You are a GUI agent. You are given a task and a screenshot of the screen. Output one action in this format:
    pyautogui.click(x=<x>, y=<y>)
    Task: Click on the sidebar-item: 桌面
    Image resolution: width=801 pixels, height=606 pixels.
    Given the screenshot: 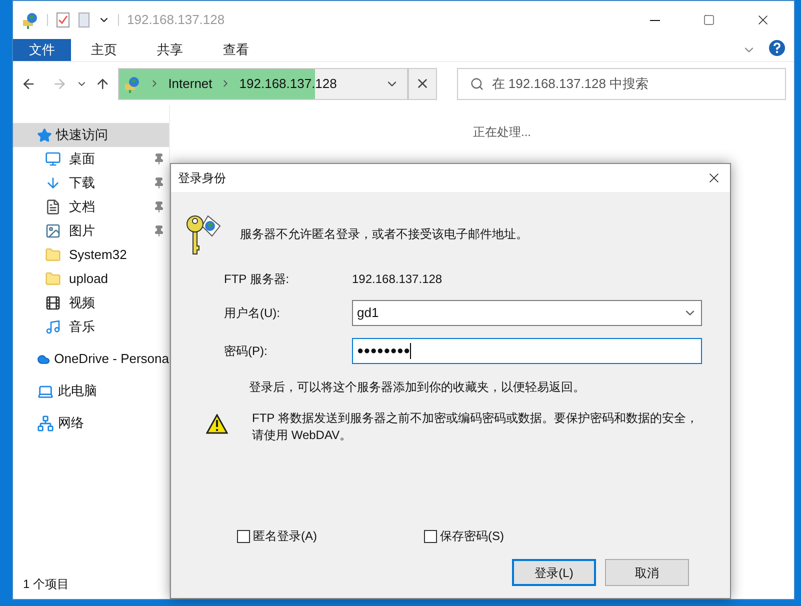 What is the action you would take?
    pyautogui.click(x=91, y=159)
    